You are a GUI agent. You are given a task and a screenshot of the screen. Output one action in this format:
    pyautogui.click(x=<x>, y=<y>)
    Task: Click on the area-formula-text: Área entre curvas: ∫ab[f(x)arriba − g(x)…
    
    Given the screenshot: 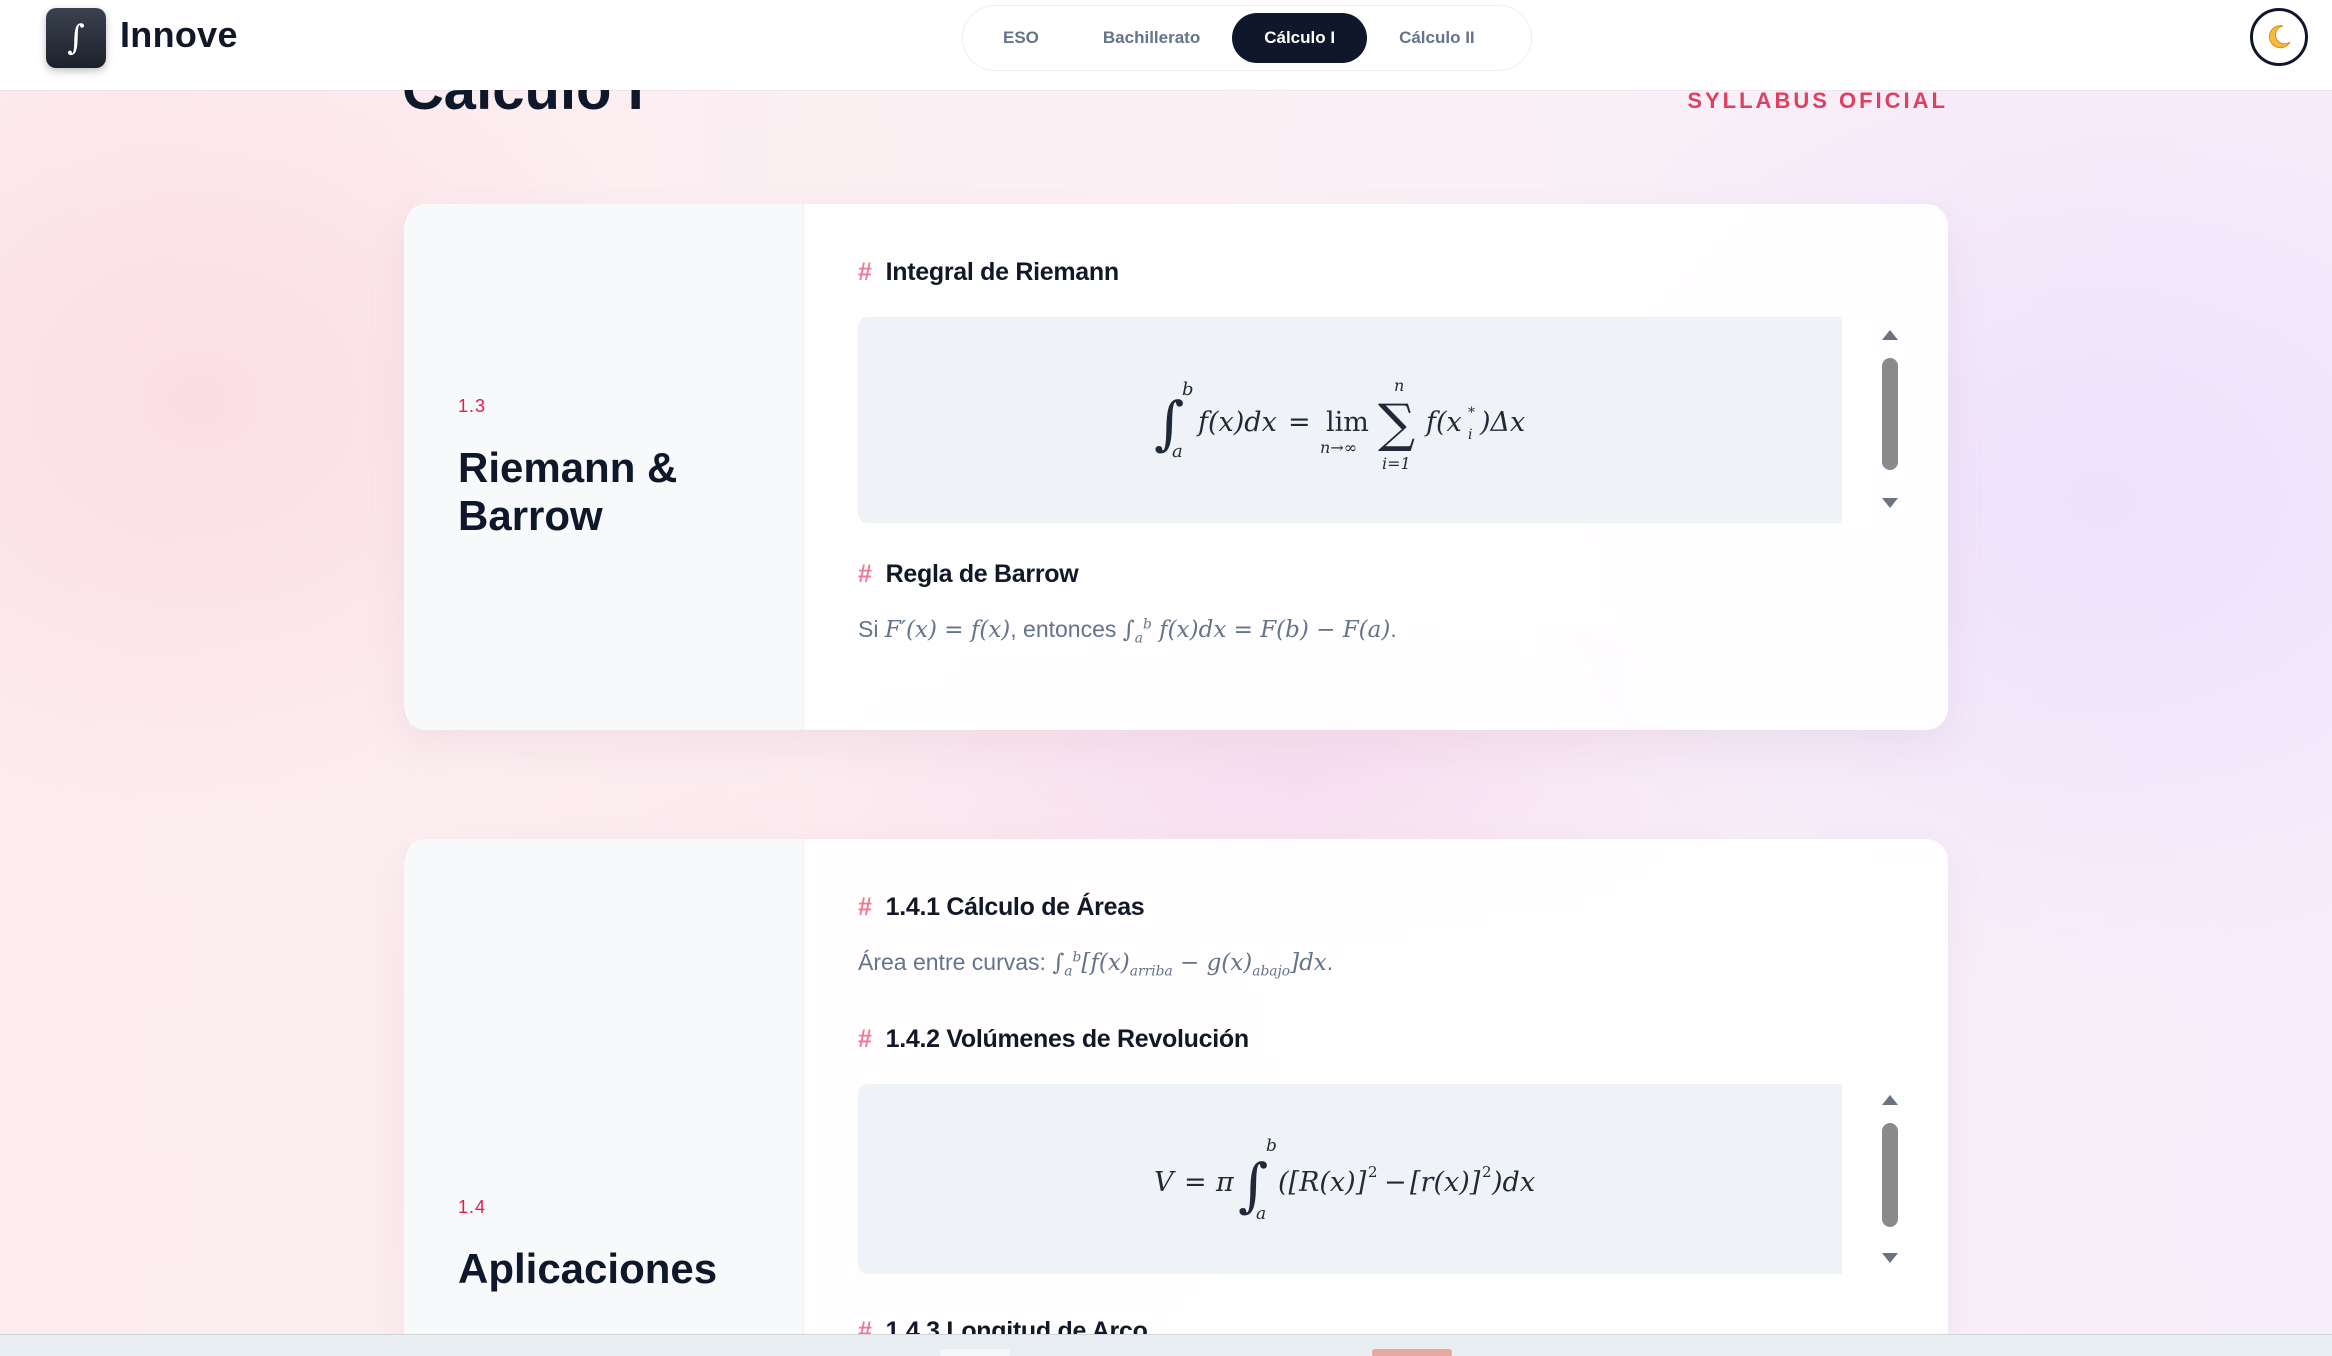 What is the action you would take?
    pyautogui.click(x=1096, y=964)
    